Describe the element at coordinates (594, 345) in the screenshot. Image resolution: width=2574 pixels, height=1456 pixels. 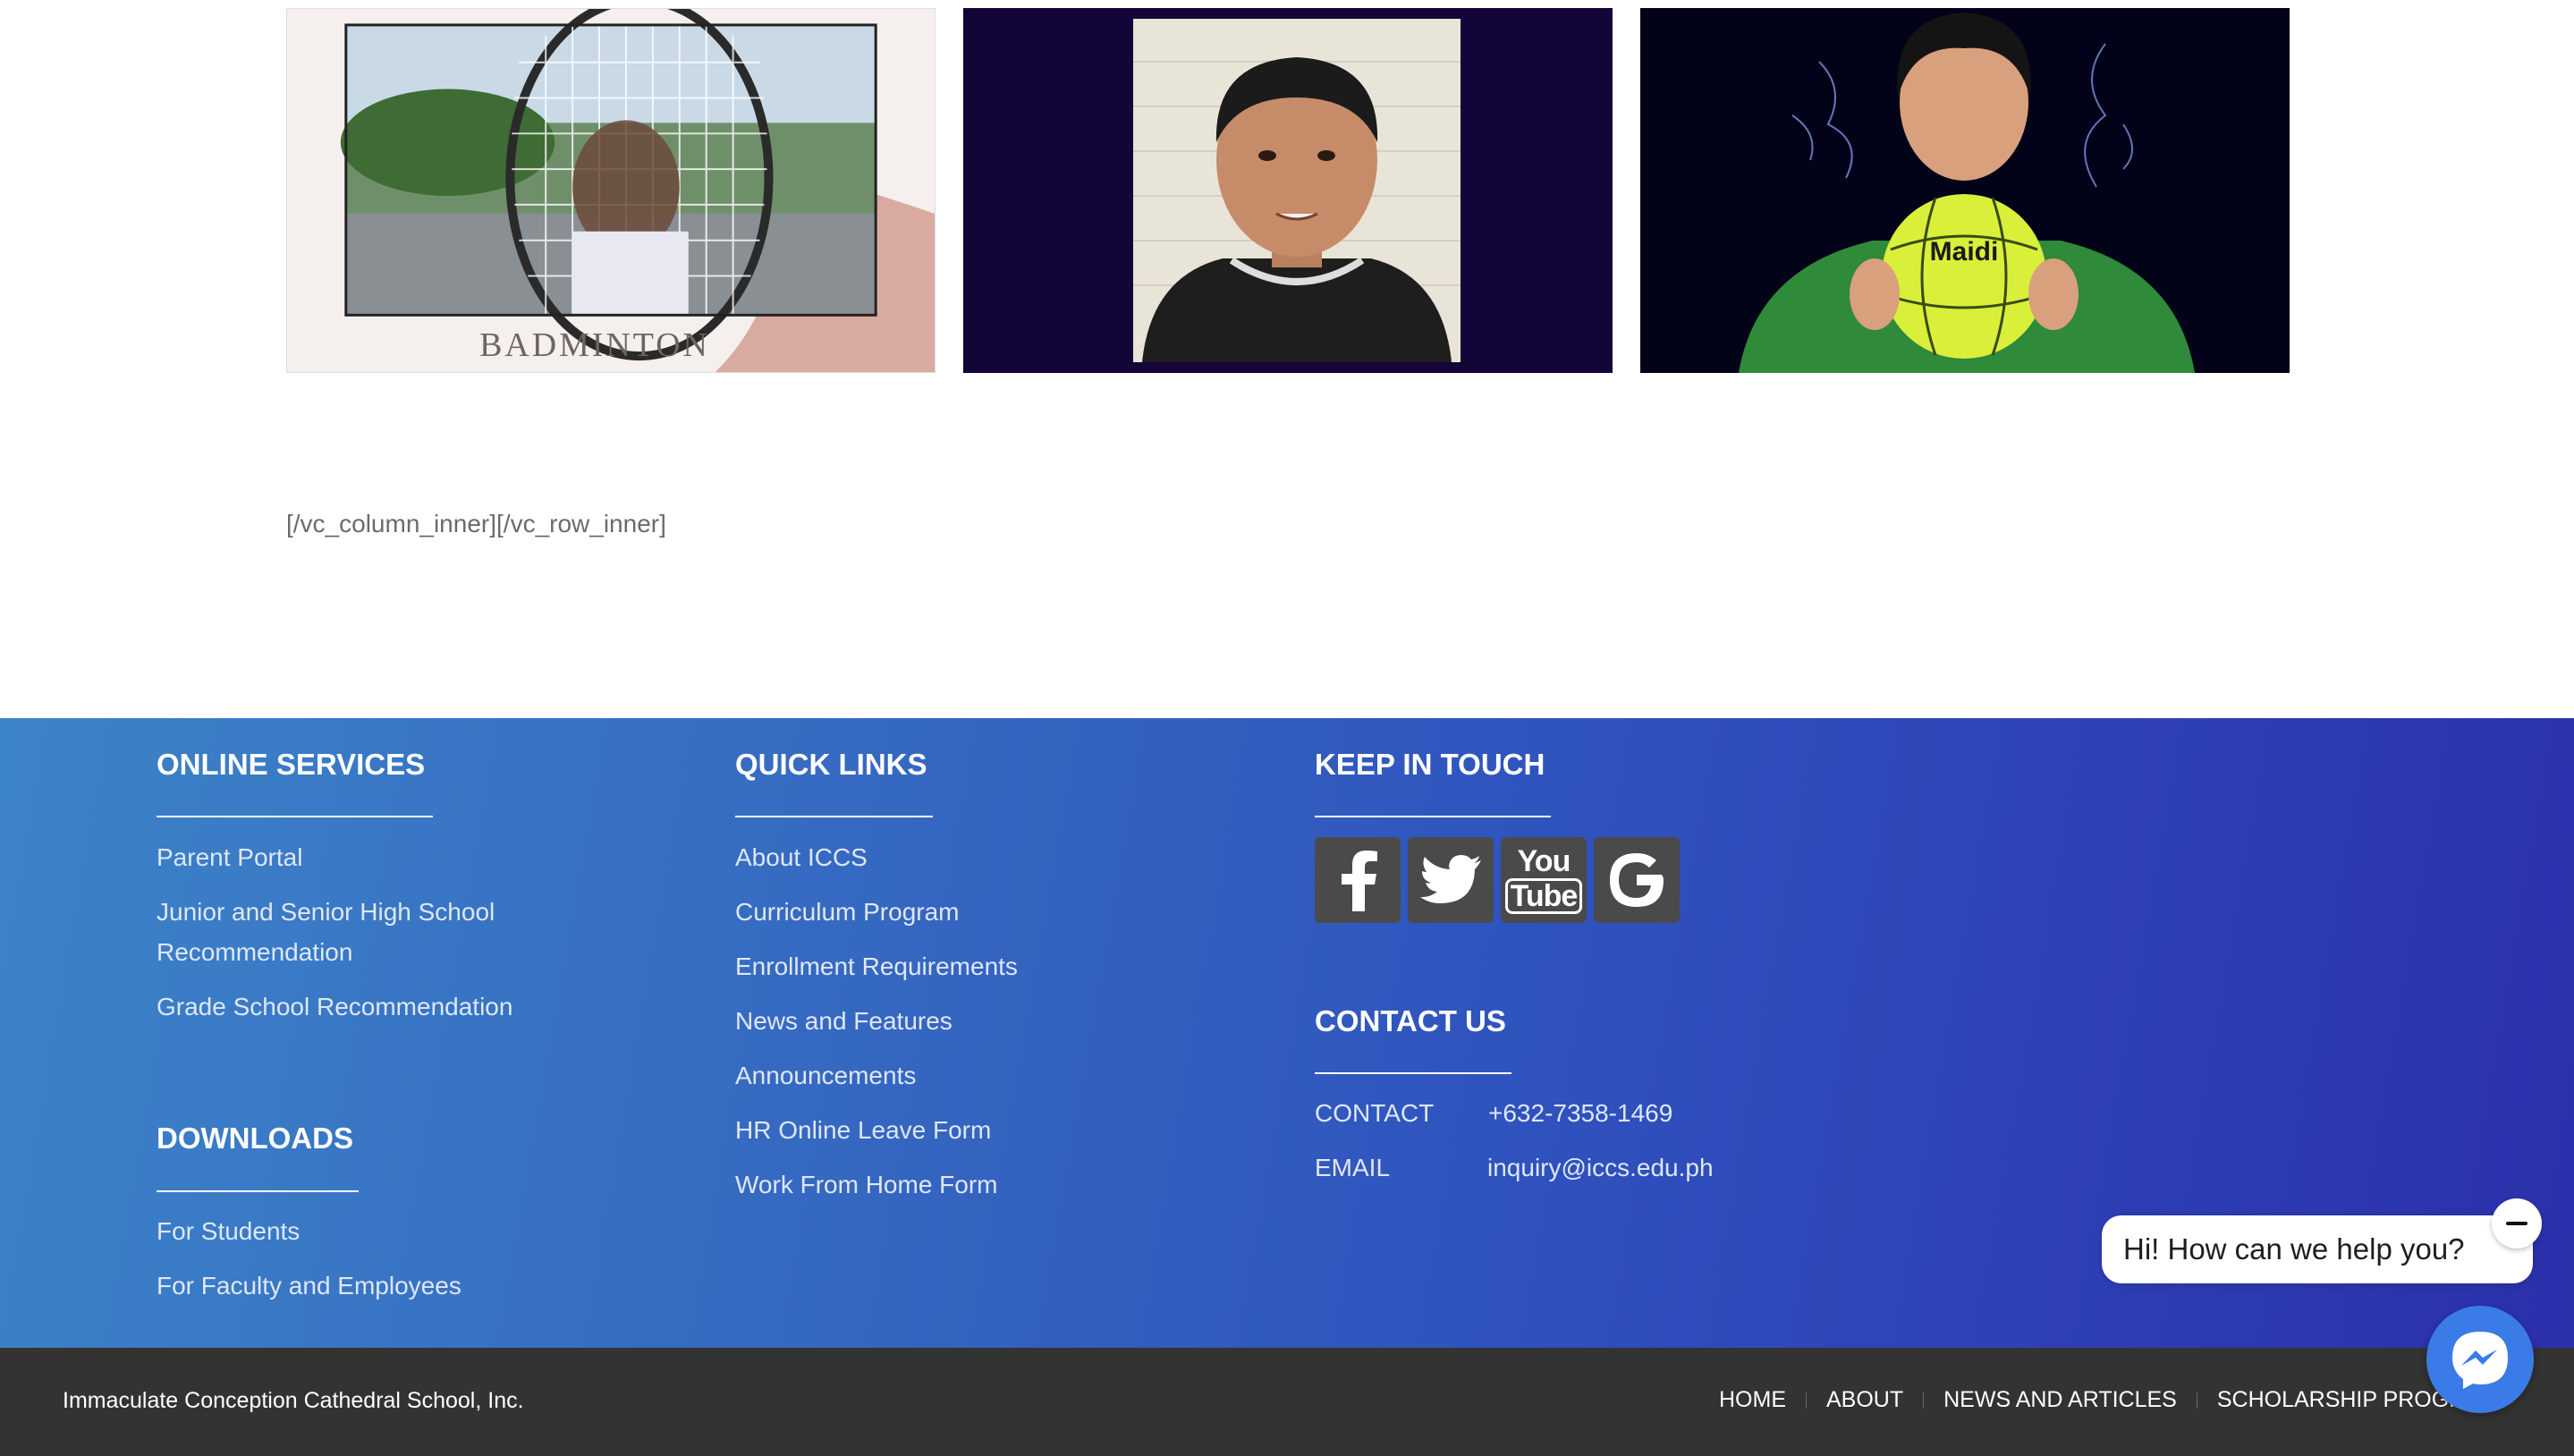
I see `badminton-caption: BADMINTON` at that location.